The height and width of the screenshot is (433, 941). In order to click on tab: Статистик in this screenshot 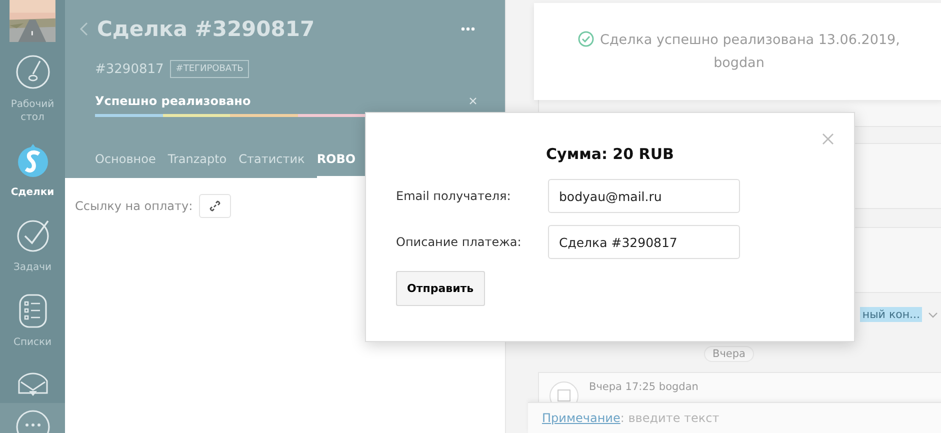, I will do `click(277, 161)`.